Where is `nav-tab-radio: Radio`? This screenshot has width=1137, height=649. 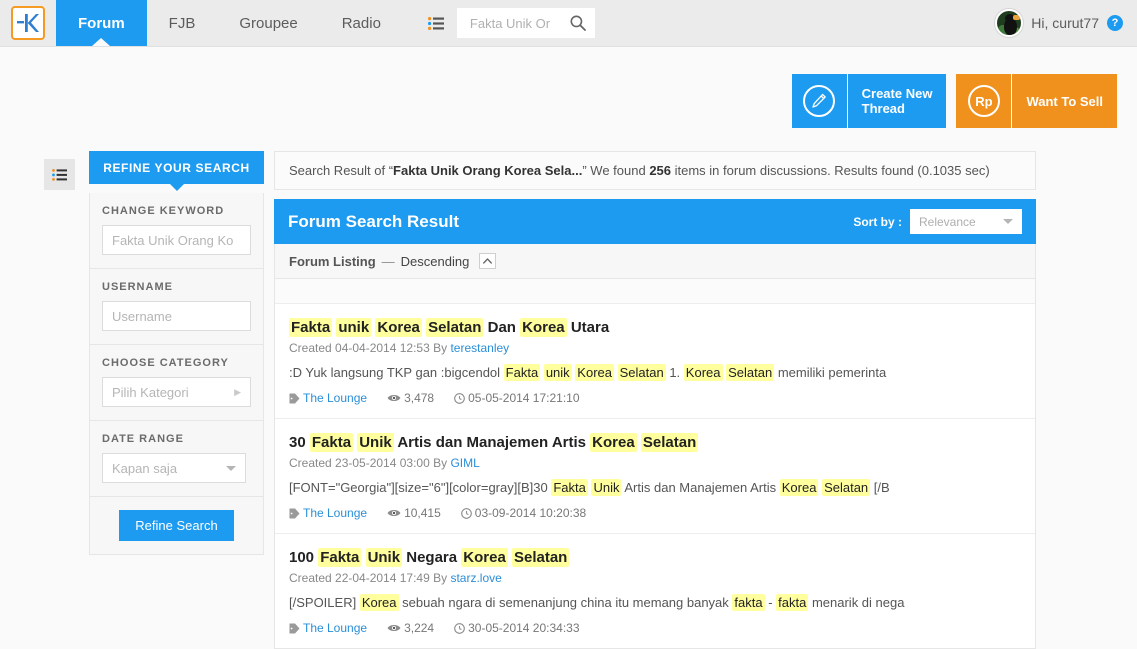
nav-tab-radio: Radio is located at coordinates (361, 23).